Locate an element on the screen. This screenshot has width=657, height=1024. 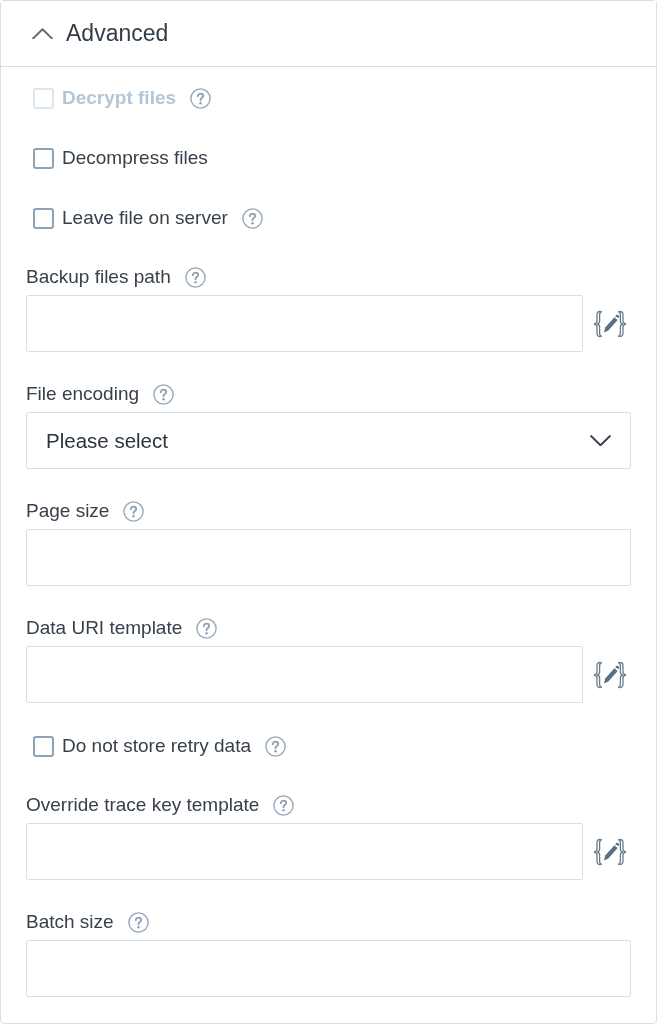
field-label: Override trace key template is located at coordinates (143, 805).